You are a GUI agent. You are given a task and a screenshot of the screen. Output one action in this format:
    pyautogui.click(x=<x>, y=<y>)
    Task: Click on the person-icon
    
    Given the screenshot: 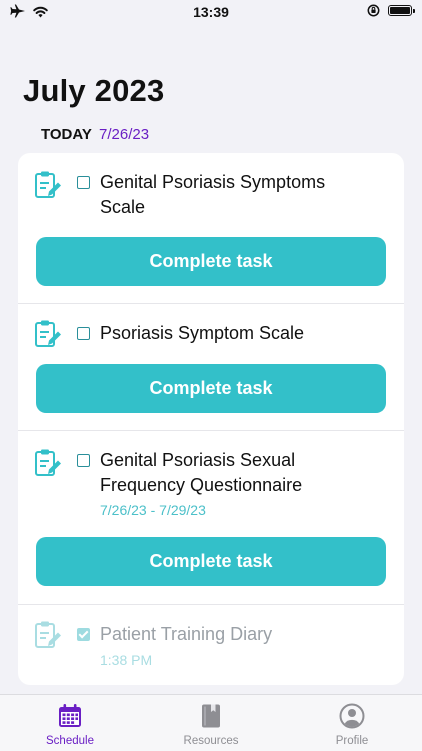 What is the action you would take?
    pyautogui.click(x=352, y=716)
    